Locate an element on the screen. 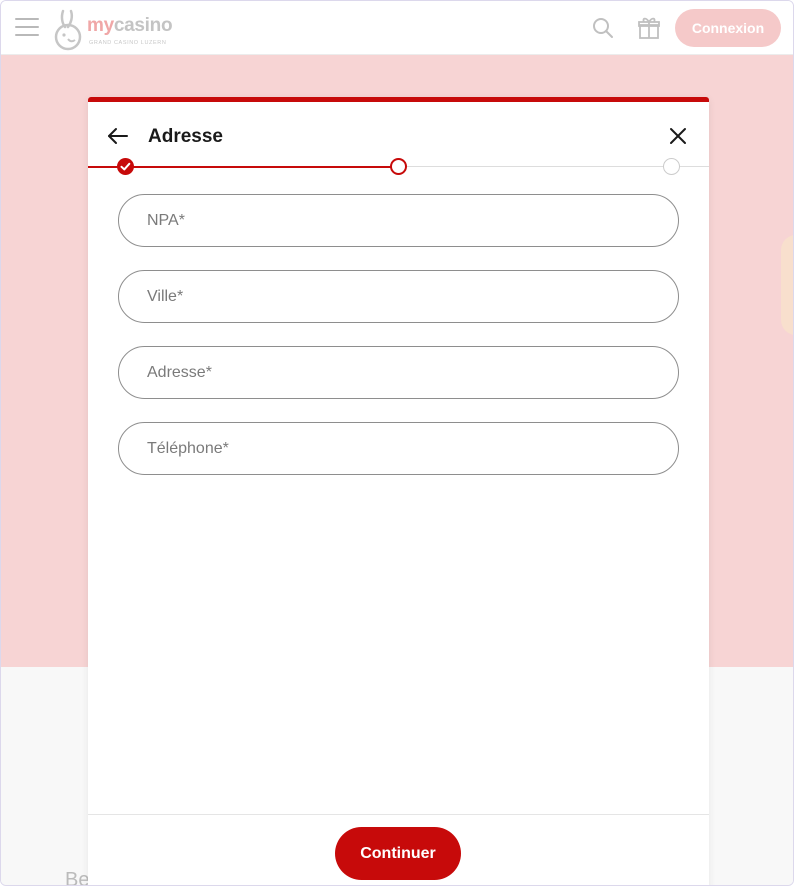 This screenshot has width=794, height=886. address-field is located at coordinates (398, 372).